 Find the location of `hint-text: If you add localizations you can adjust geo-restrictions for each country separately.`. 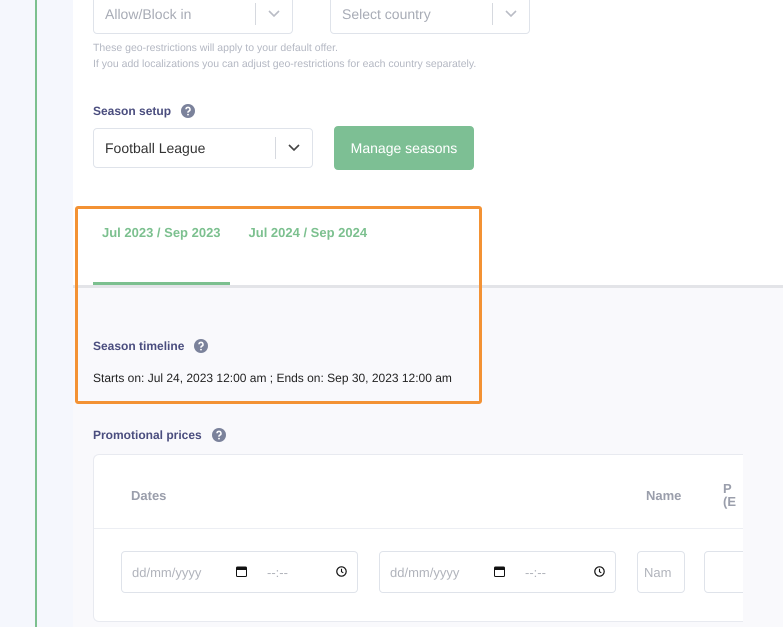

hint-text: If you add localizations you can adjust geo-restrictions for each country separately. is located at coordinates (285, 64).